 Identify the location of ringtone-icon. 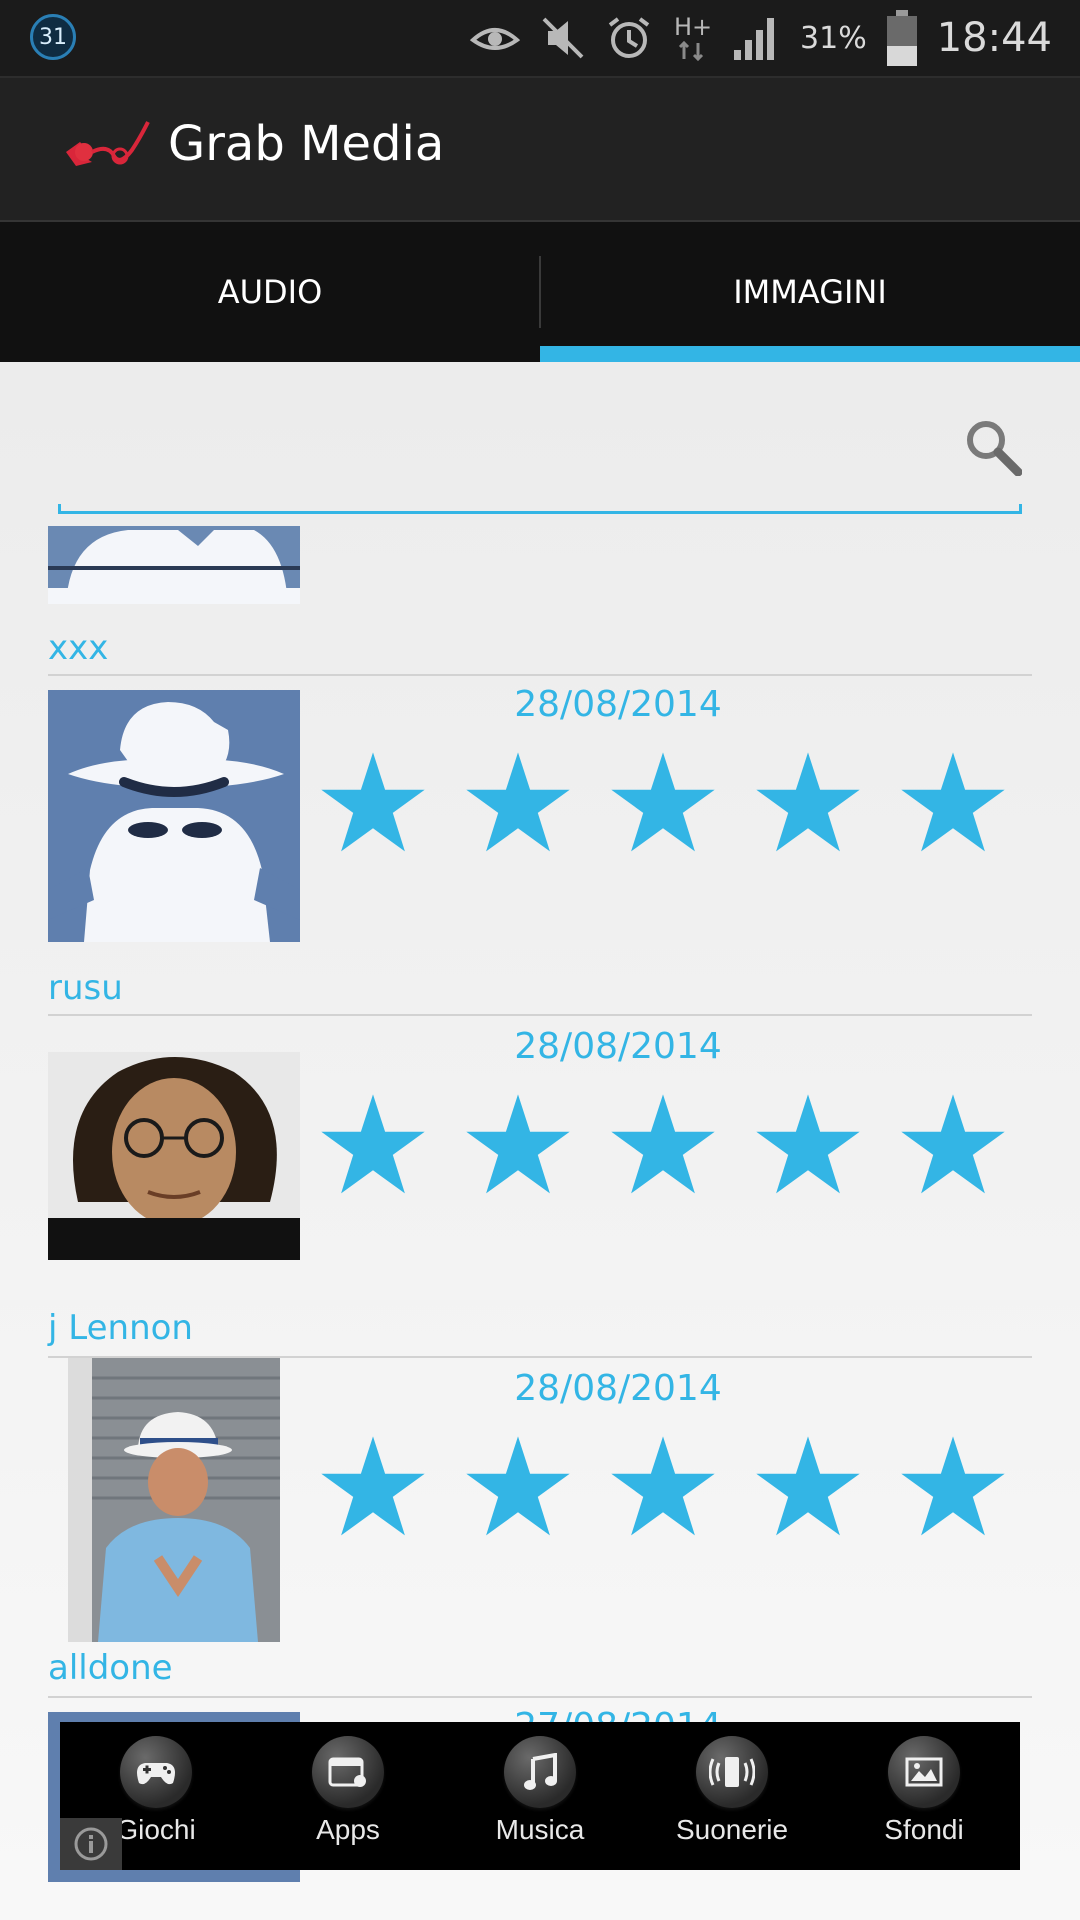
(732, 1772).